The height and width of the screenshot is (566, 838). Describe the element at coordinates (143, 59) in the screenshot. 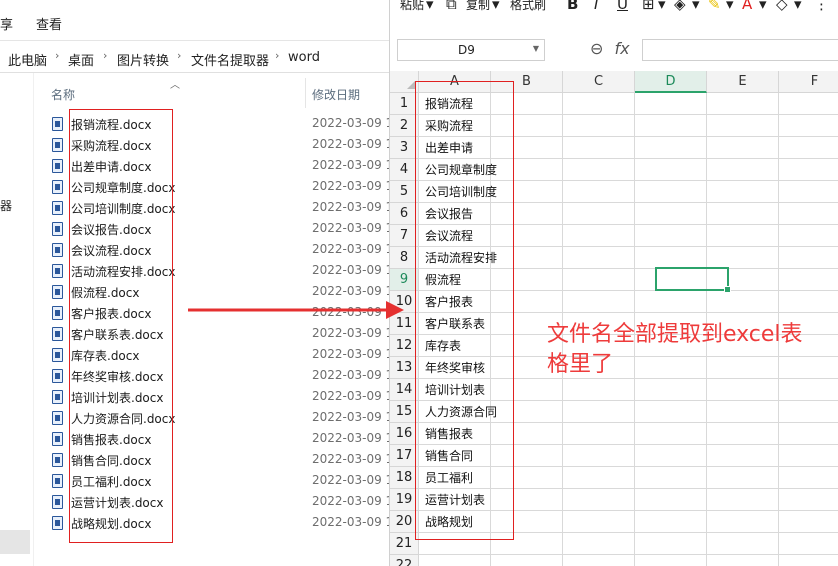

I see `breadcrumb-item-image-convert: 图片转换` at that location.